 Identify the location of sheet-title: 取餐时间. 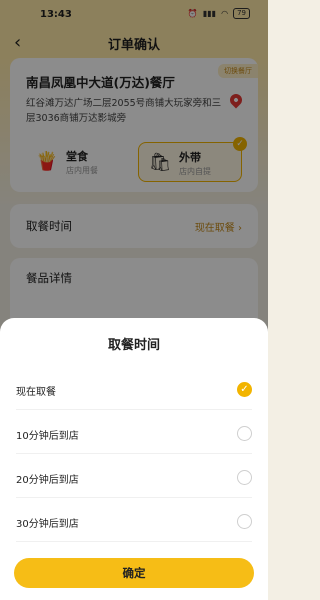
(133, 345).